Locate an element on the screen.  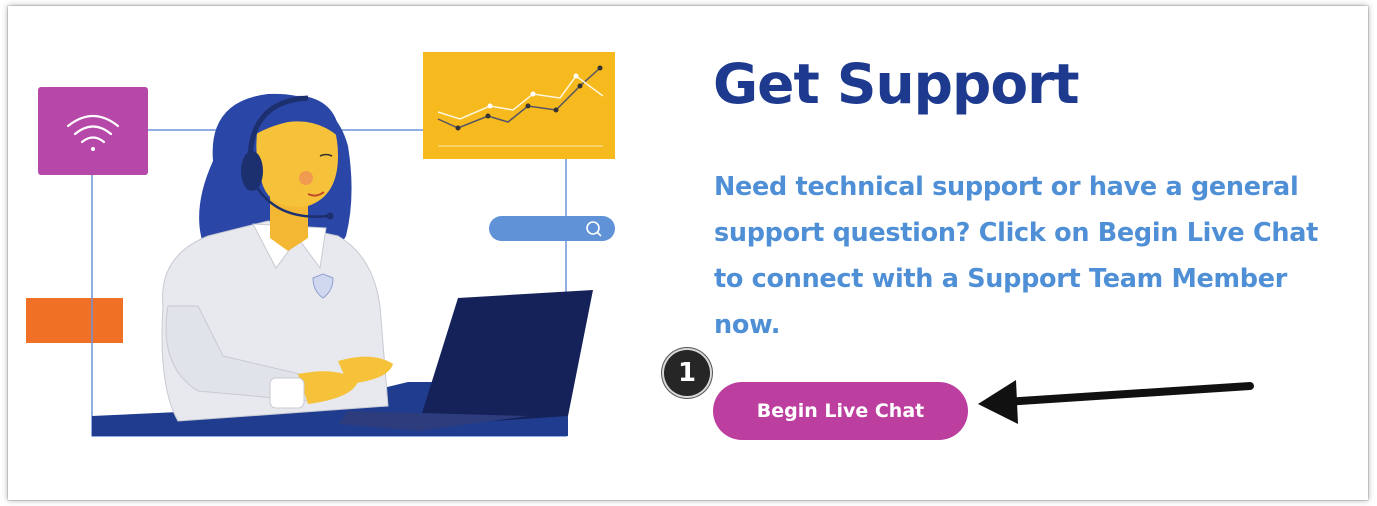
orange-block is located at coordinates (74, 320).